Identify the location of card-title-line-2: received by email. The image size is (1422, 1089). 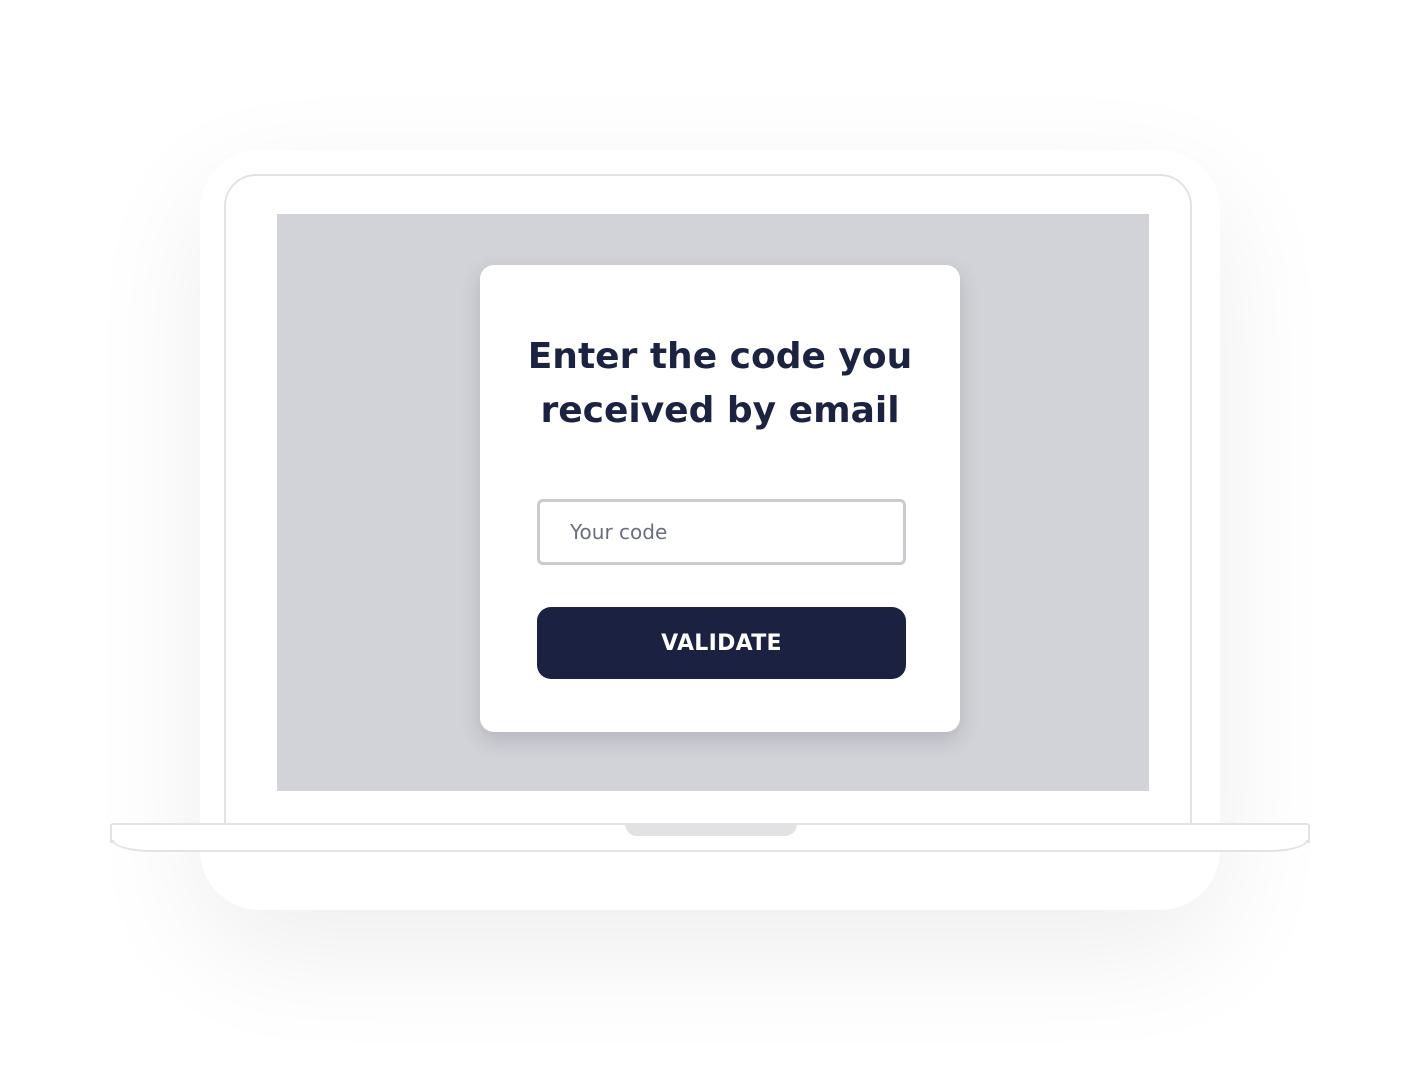
(720, 410).